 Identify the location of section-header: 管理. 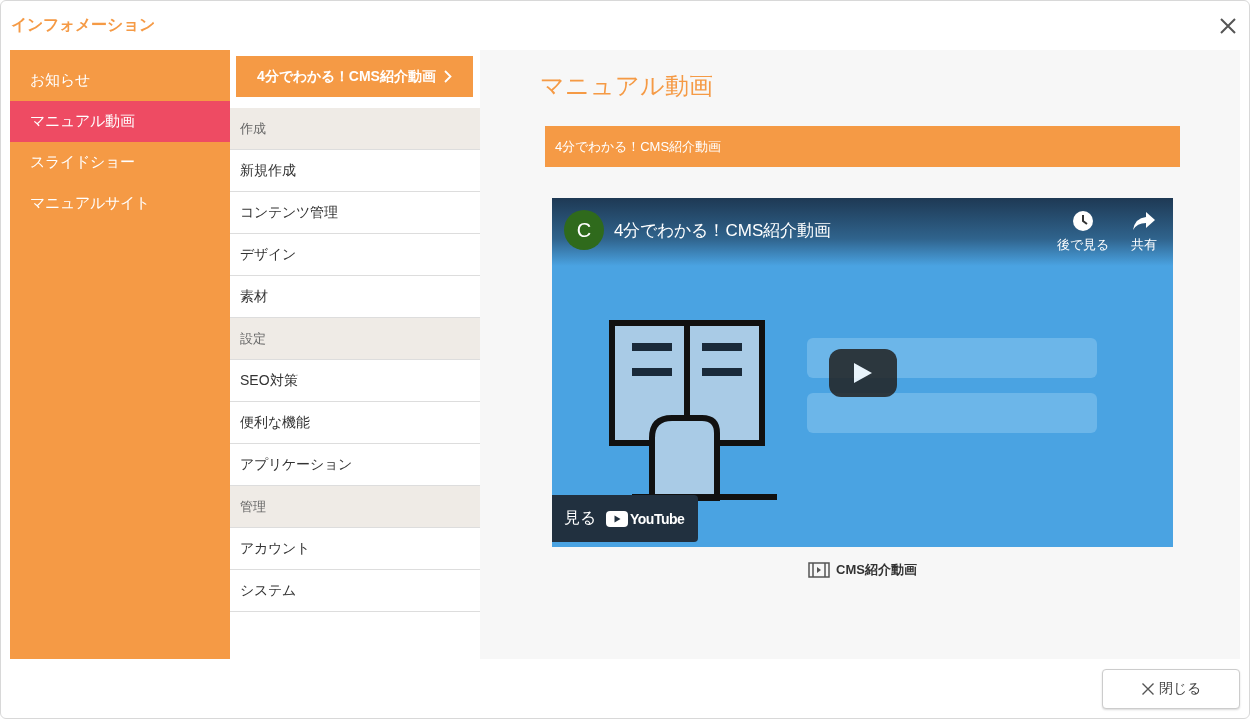
(355, 507).